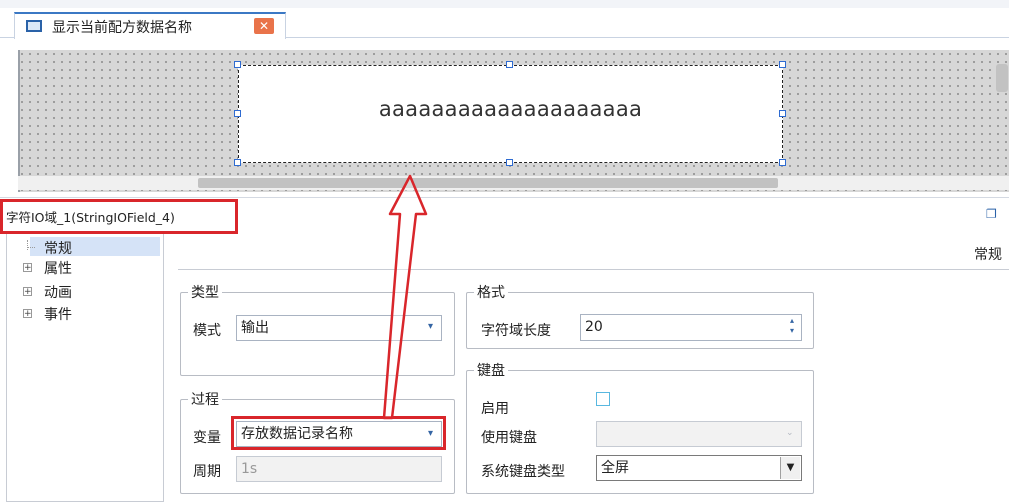 This screenshot has width=1009, height=502. What do you see at coordinates (34, 26) in the screenshot?
I see `screen-icon` at bounding box center [34, 26].